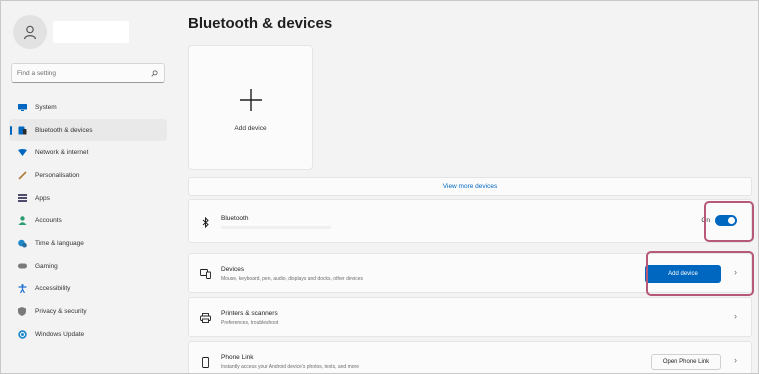  Describe the element at coordinates (88, 175) in the screenshot. I see `sidebar-item-personalisation: Personalisation` at that location.